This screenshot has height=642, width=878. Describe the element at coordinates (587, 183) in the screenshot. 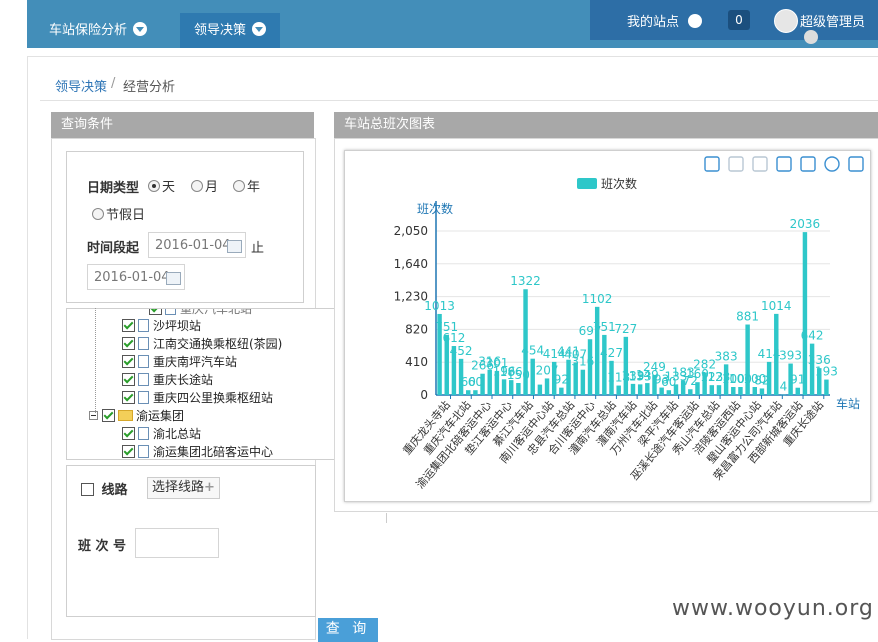

I see `legend-swatch` at that location.